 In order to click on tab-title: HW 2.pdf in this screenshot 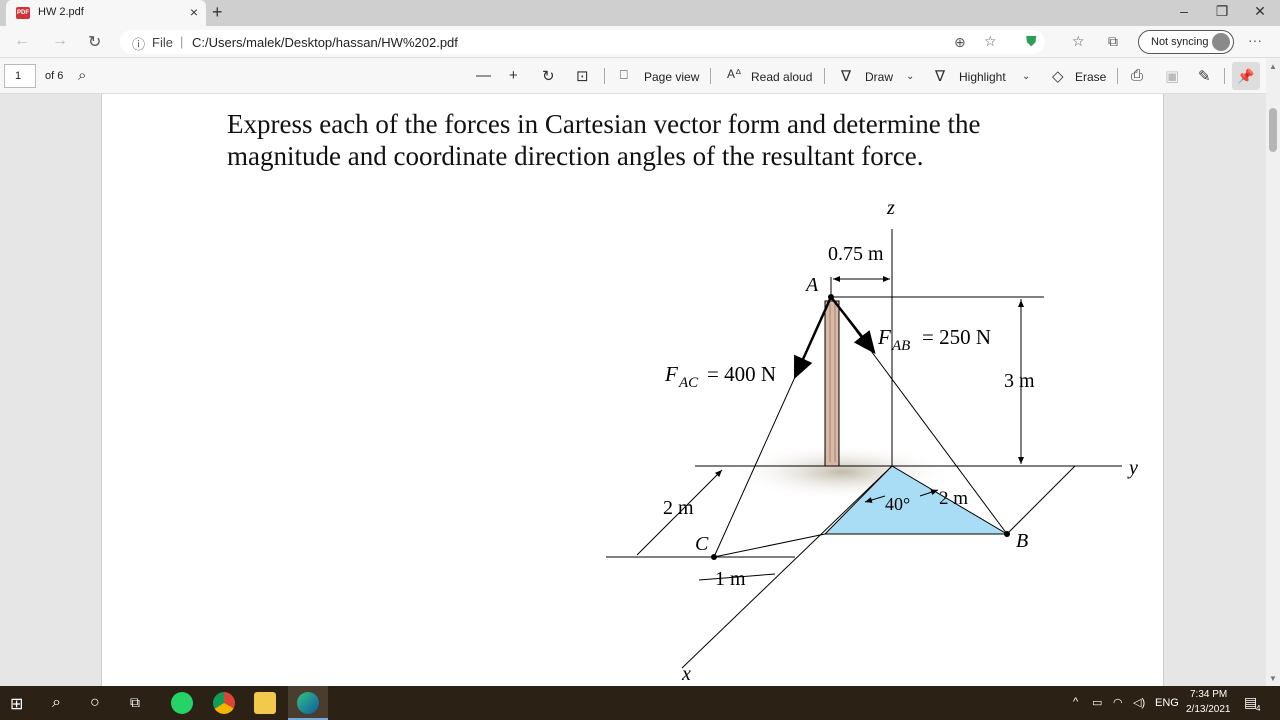, I will do `click(61, 12)`.